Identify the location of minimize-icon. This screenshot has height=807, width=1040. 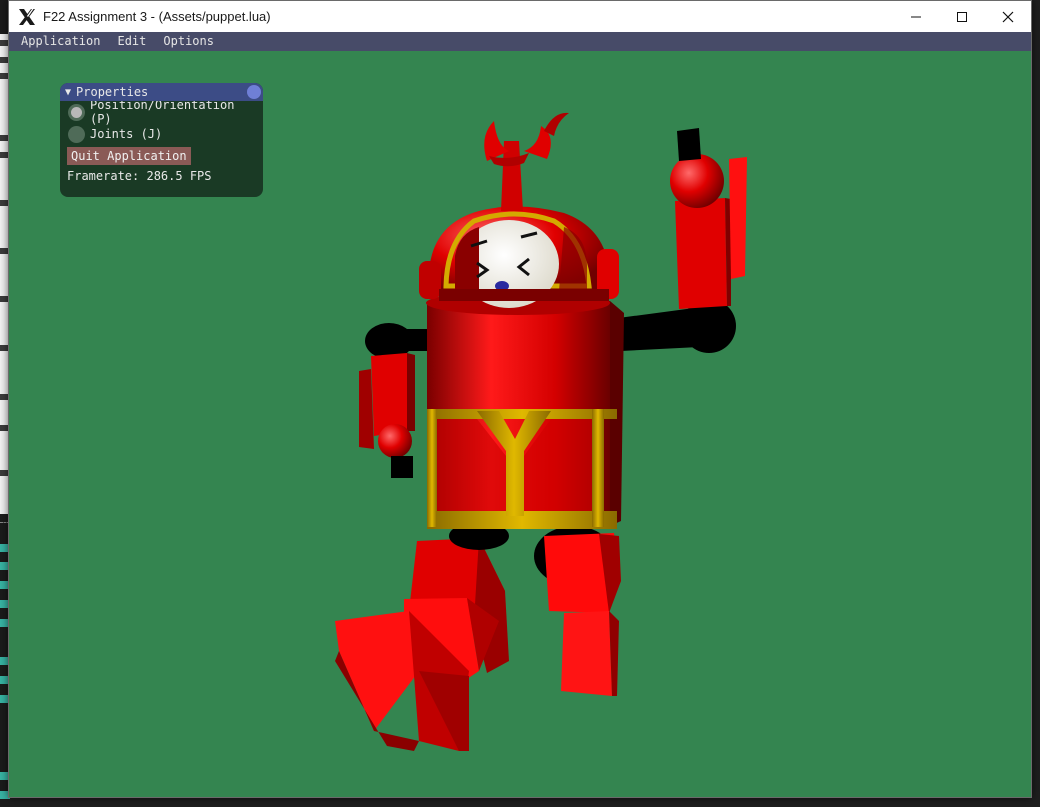
(916, 16).